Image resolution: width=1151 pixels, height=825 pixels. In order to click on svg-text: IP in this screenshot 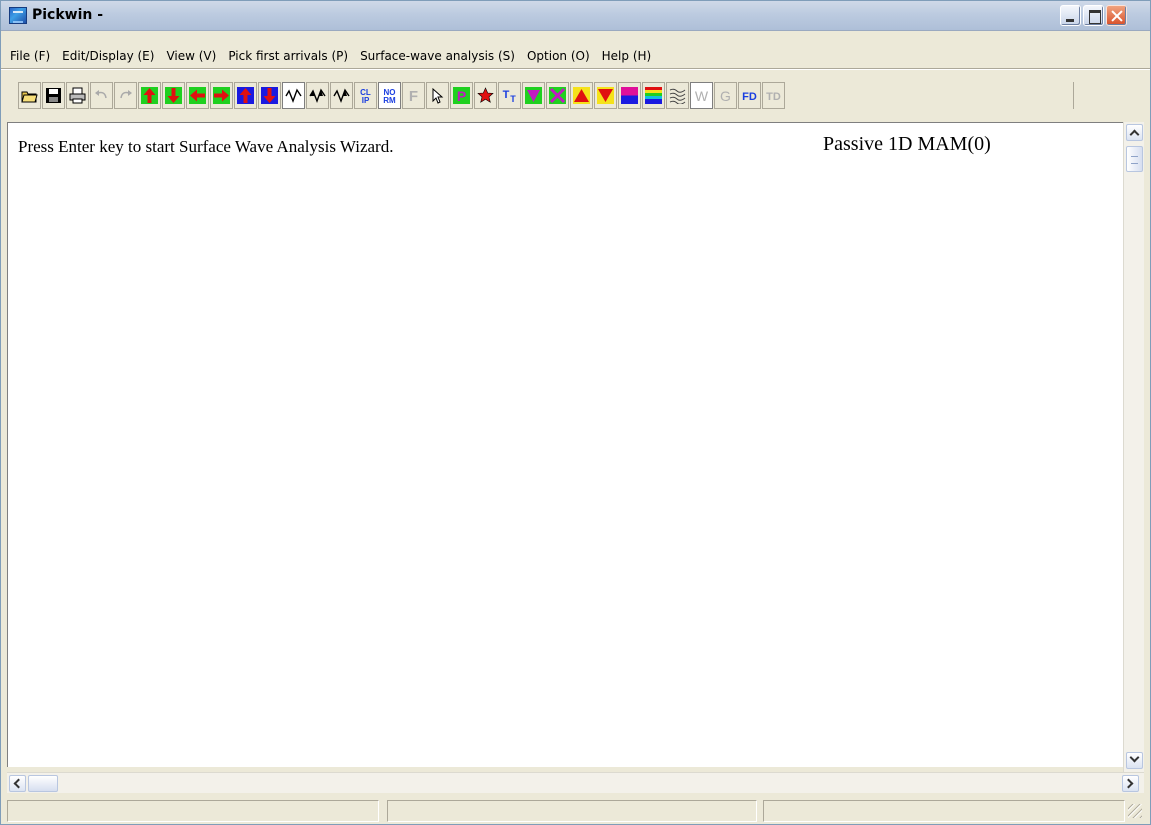, I will do `click(366, 100)`.